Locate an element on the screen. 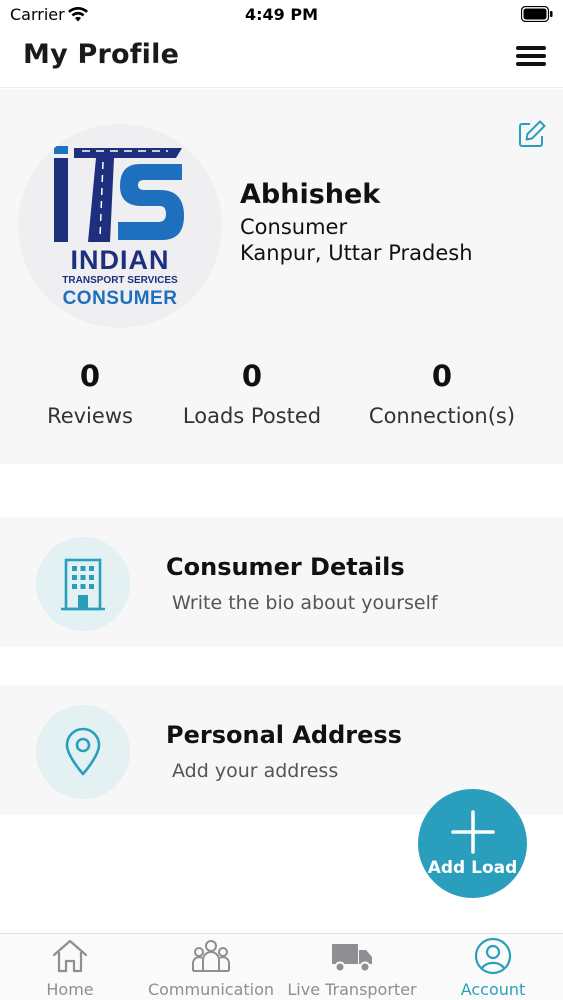 This screenshot has height=1000, width=563. profile-name: Abhishek is located at coordinates (310, 194).